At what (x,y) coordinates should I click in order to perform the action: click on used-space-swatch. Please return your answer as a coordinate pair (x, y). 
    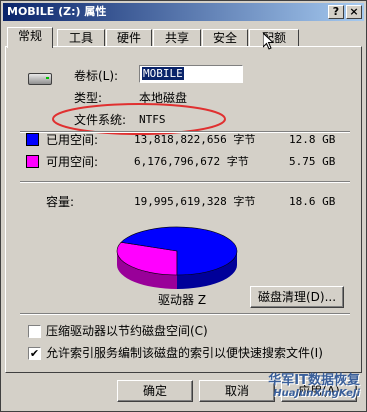
    Looking at the image, I should click on (32, 139).